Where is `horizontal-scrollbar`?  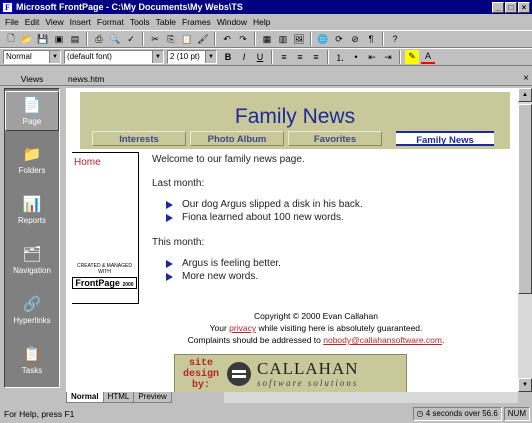 horizontal-scrollbar is located at coordinates (371, 397).